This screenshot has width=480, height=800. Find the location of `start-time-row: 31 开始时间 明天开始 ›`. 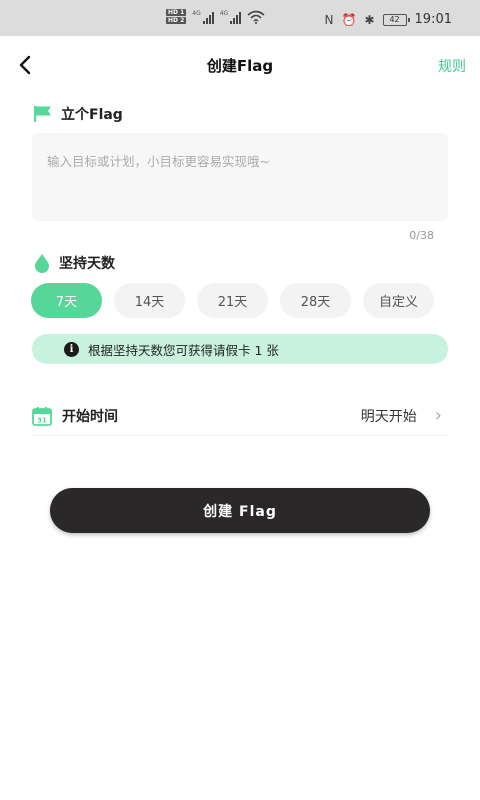

start-time-row: 31 开始时间 明天开始 › is located at coordinates (240, 416).